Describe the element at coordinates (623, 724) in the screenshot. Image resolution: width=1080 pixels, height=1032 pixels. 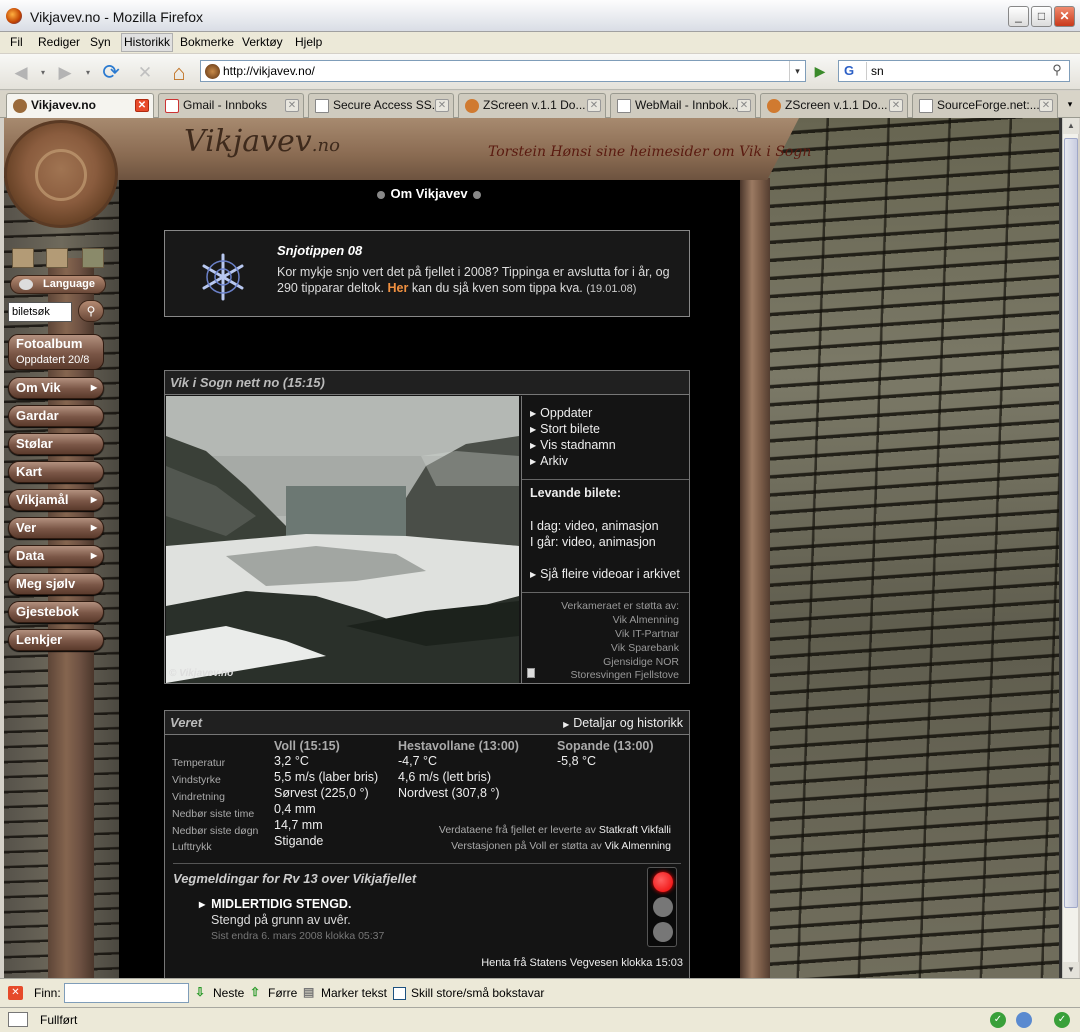
I see `weather-details-link: ▶ Detaljar og historikk` at that location.